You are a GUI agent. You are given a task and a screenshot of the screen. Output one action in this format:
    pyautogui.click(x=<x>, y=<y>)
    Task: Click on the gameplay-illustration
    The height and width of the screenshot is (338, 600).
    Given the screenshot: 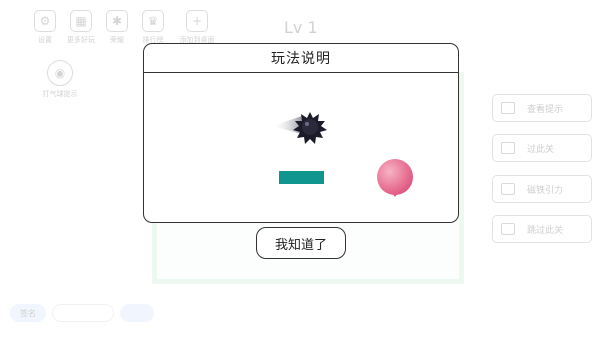 What is the action you would take?
    pyautogui.click(x=342, y=154)
    